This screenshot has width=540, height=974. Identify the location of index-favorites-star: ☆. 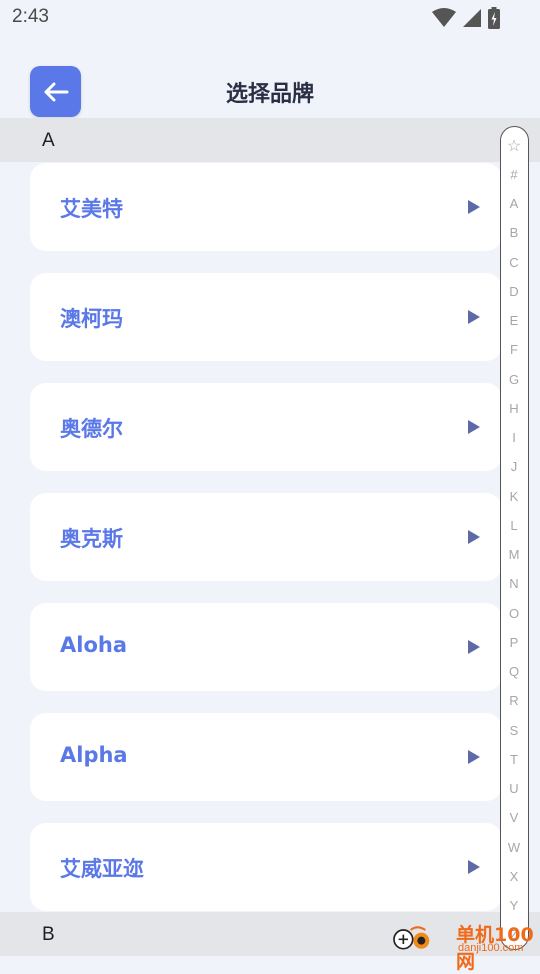
(514, 146).